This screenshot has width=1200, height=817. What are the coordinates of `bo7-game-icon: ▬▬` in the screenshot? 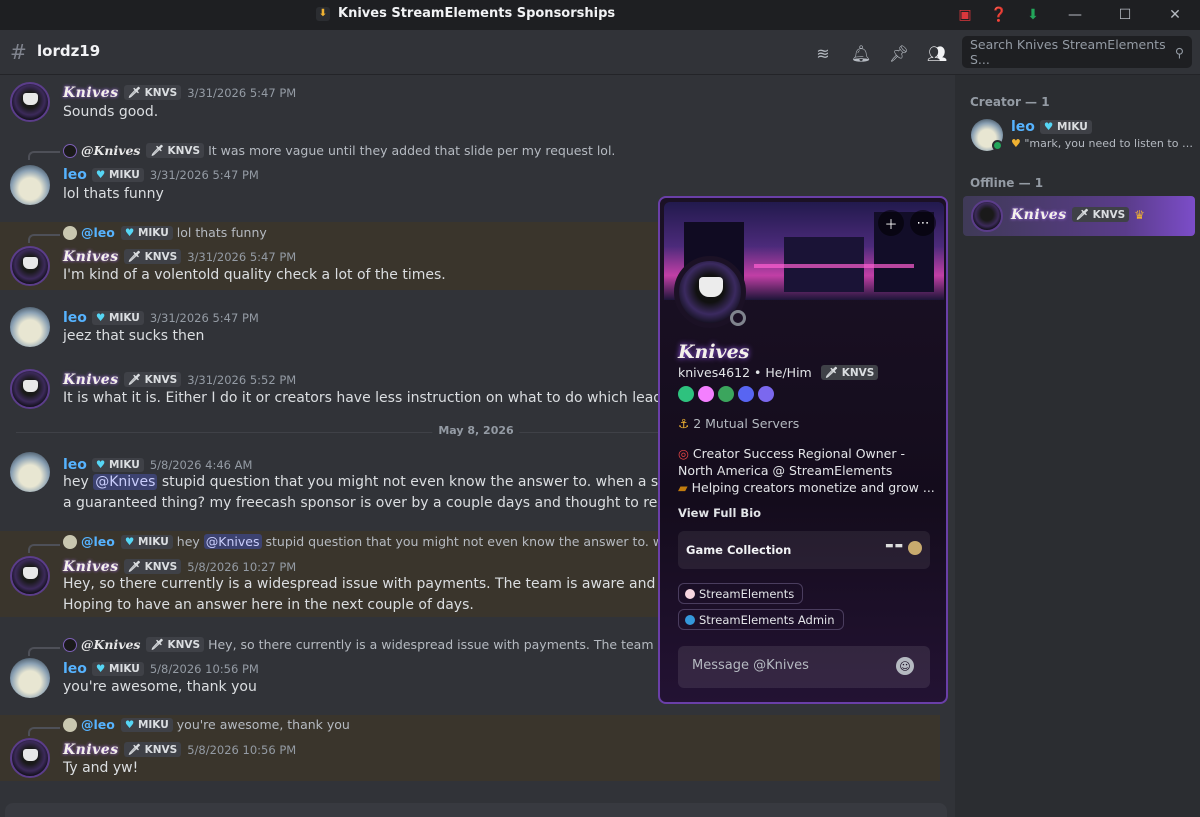 It's located at (894, 548).